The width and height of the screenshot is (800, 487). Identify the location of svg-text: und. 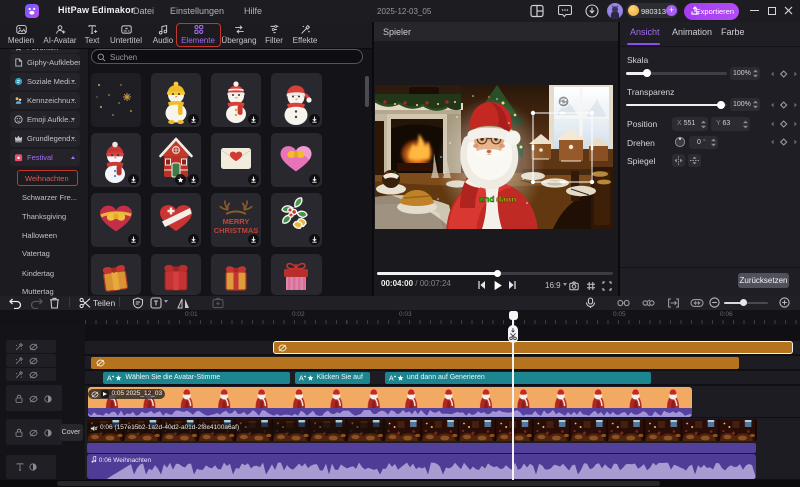
(487, 199).